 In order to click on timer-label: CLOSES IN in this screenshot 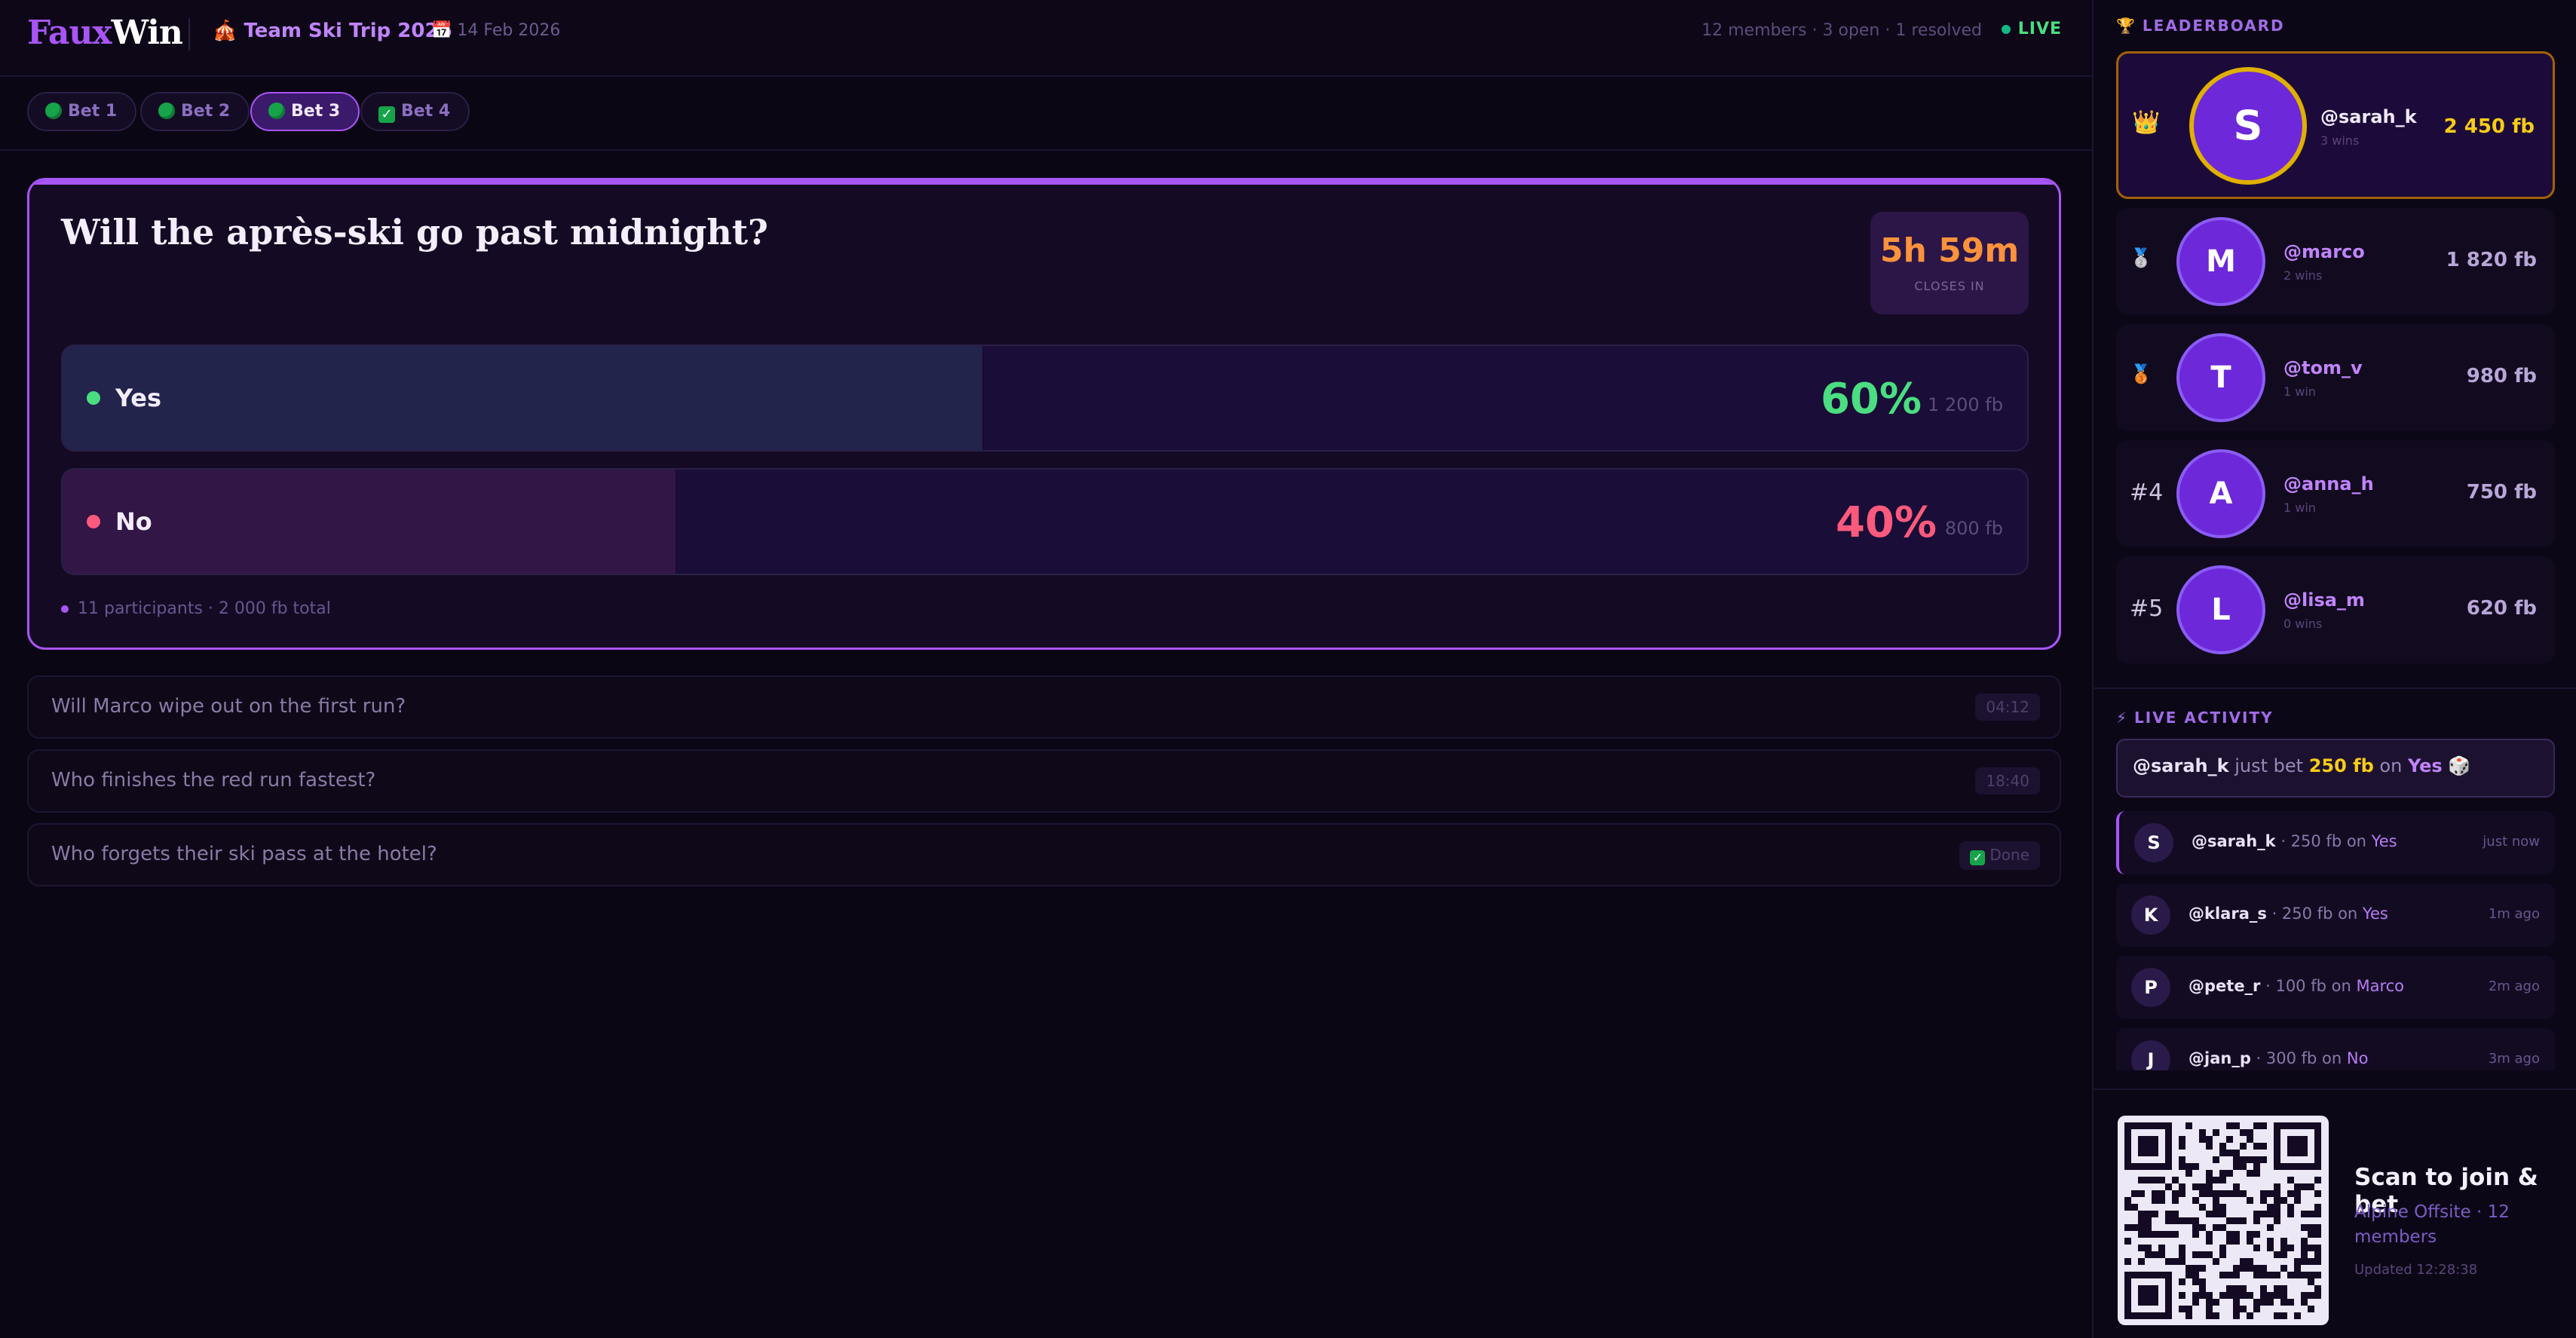, I will do `click(1949, 286)`.